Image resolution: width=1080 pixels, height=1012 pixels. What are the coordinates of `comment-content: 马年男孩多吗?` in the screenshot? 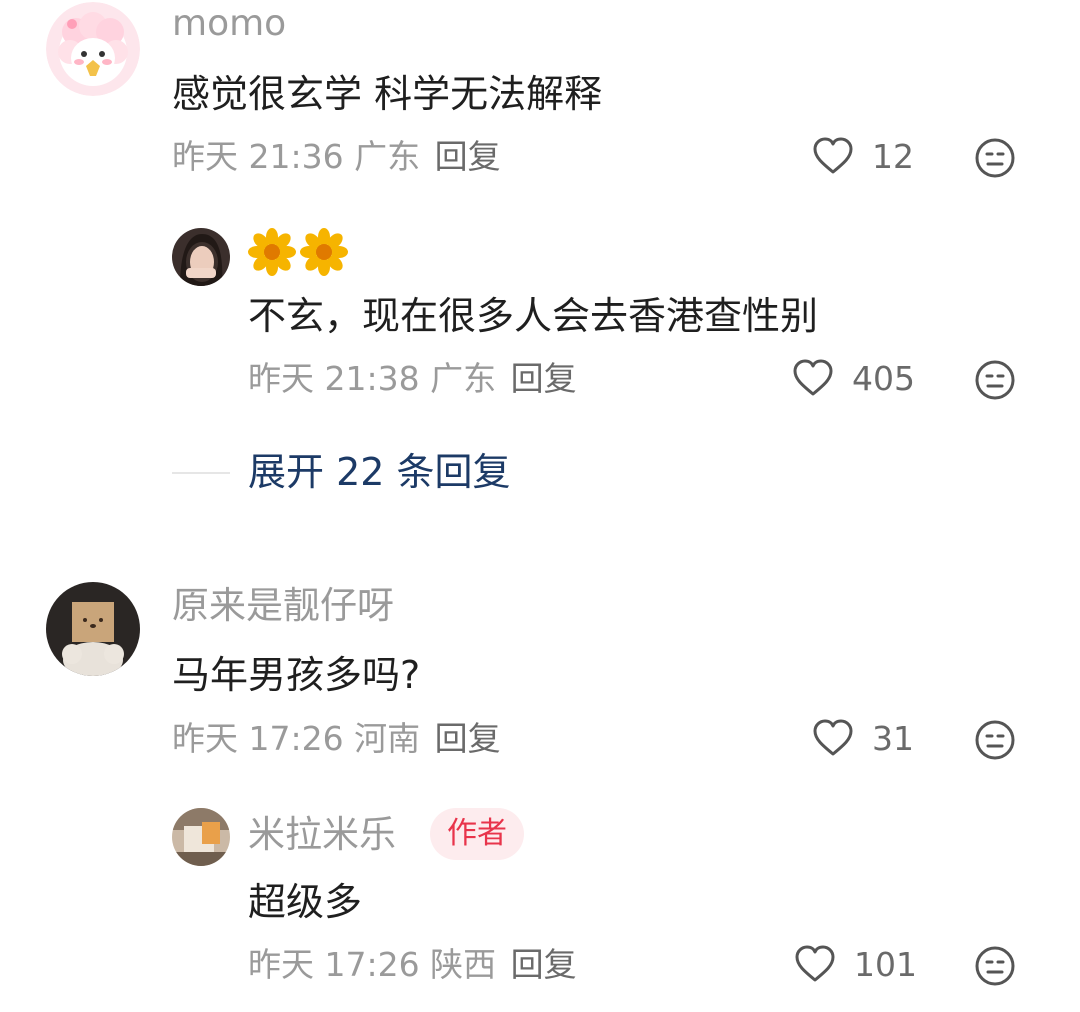 It's located at (296, 675).